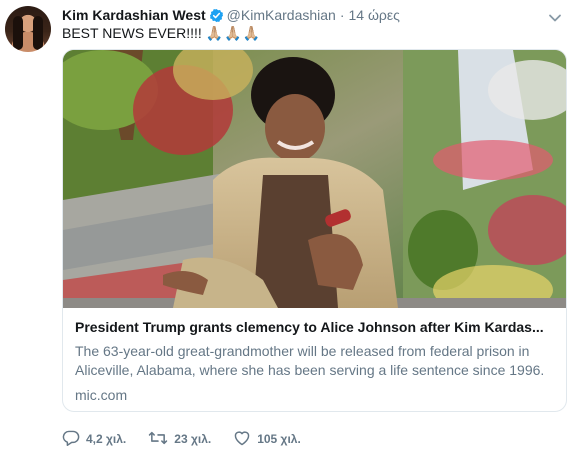  What do you see at coordinates (101, 395) in the screenshot?
I see `card-domain: mic.com` at bounding box center [101, 395].